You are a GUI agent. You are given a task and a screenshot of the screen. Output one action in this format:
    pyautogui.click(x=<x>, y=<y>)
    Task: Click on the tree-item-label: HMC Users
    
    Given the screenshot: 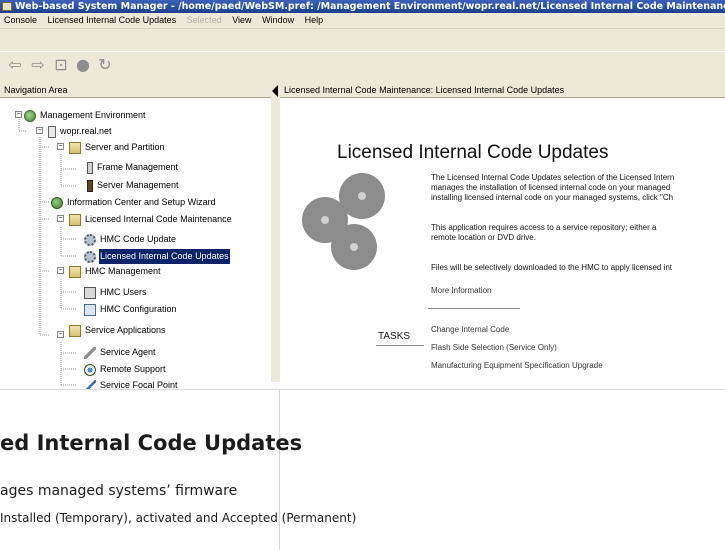 What is the action you would take?
    pyautogui.click(x=123, y=292)
    